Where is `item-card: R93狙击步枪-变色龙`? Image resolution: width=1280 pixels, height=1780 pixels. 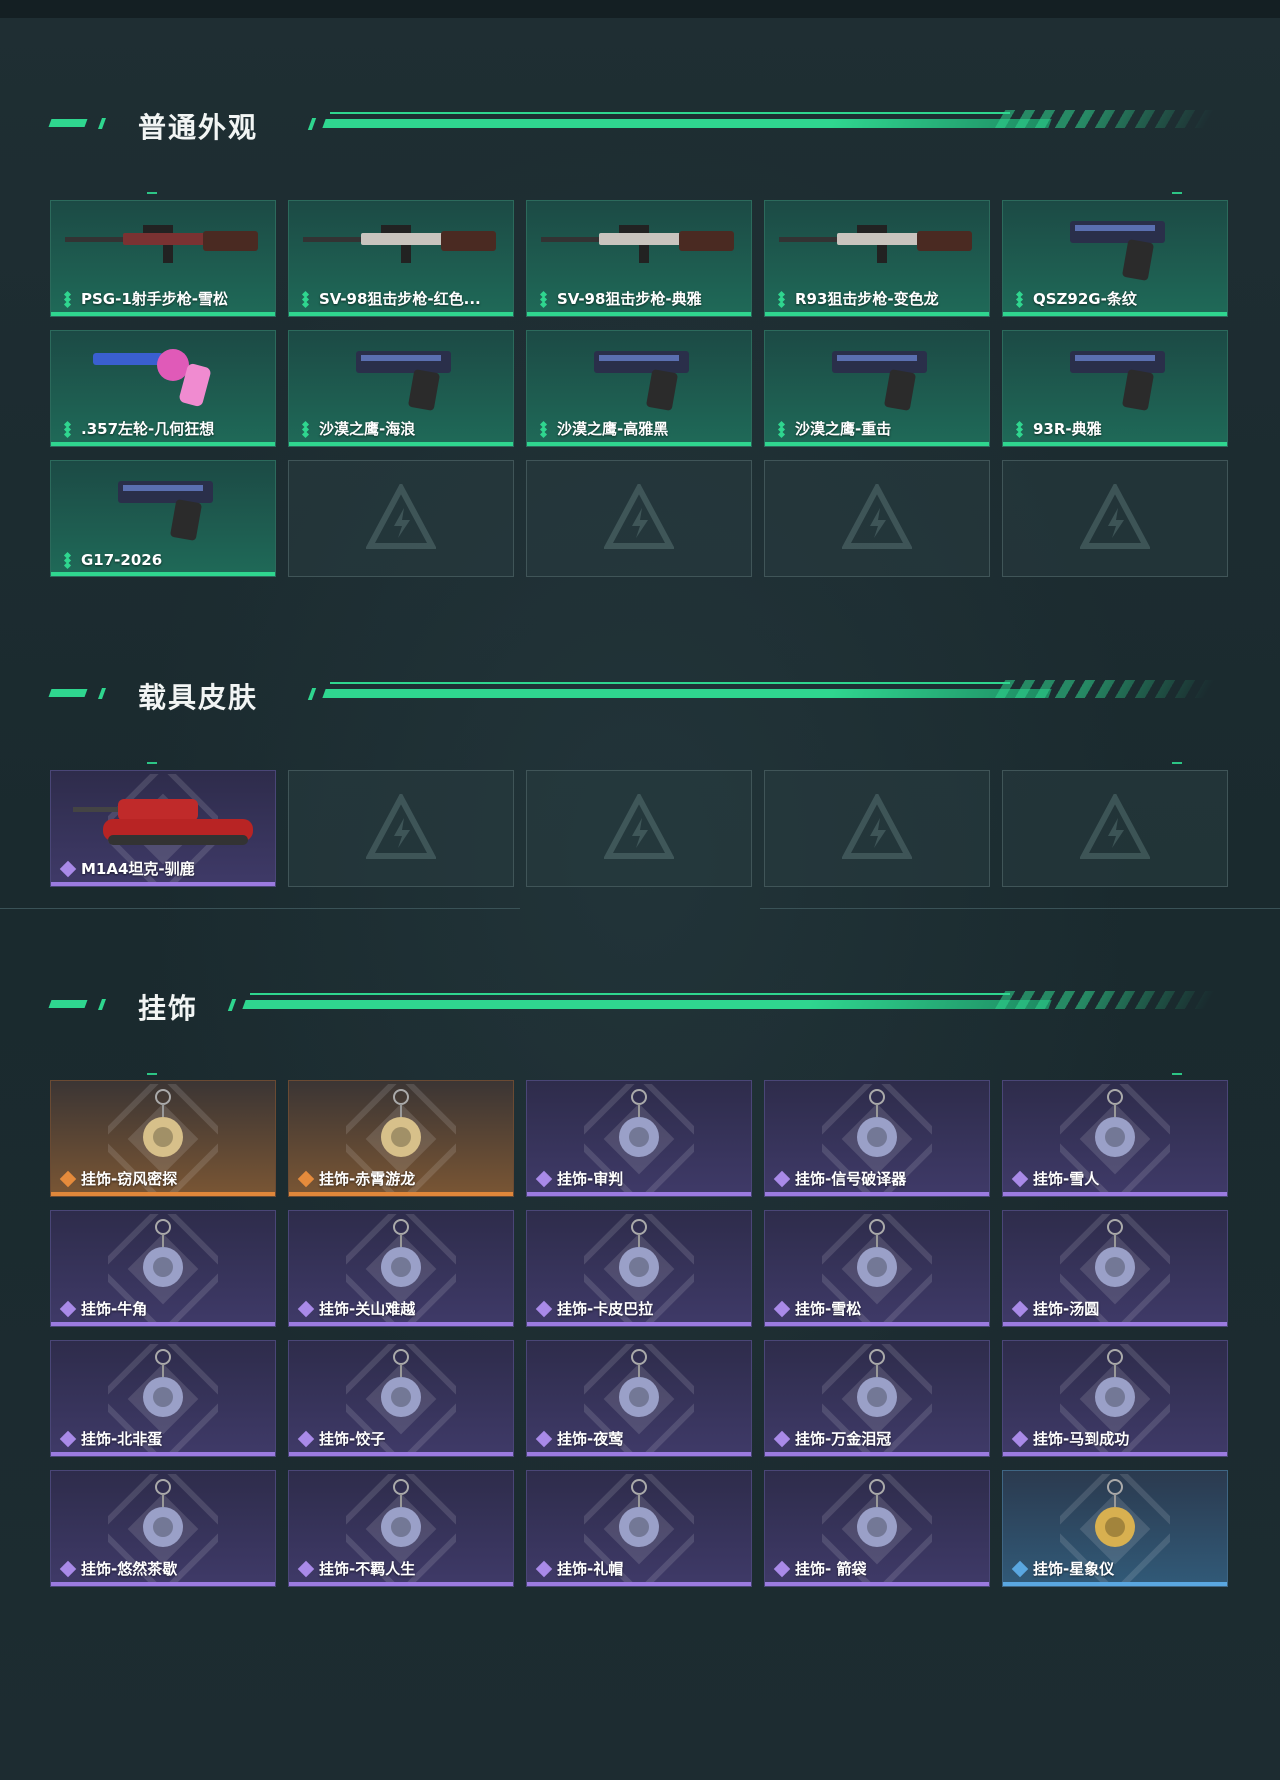 item-card: R93狙击步枪-变色龙 is located at coordinates (877, 258).